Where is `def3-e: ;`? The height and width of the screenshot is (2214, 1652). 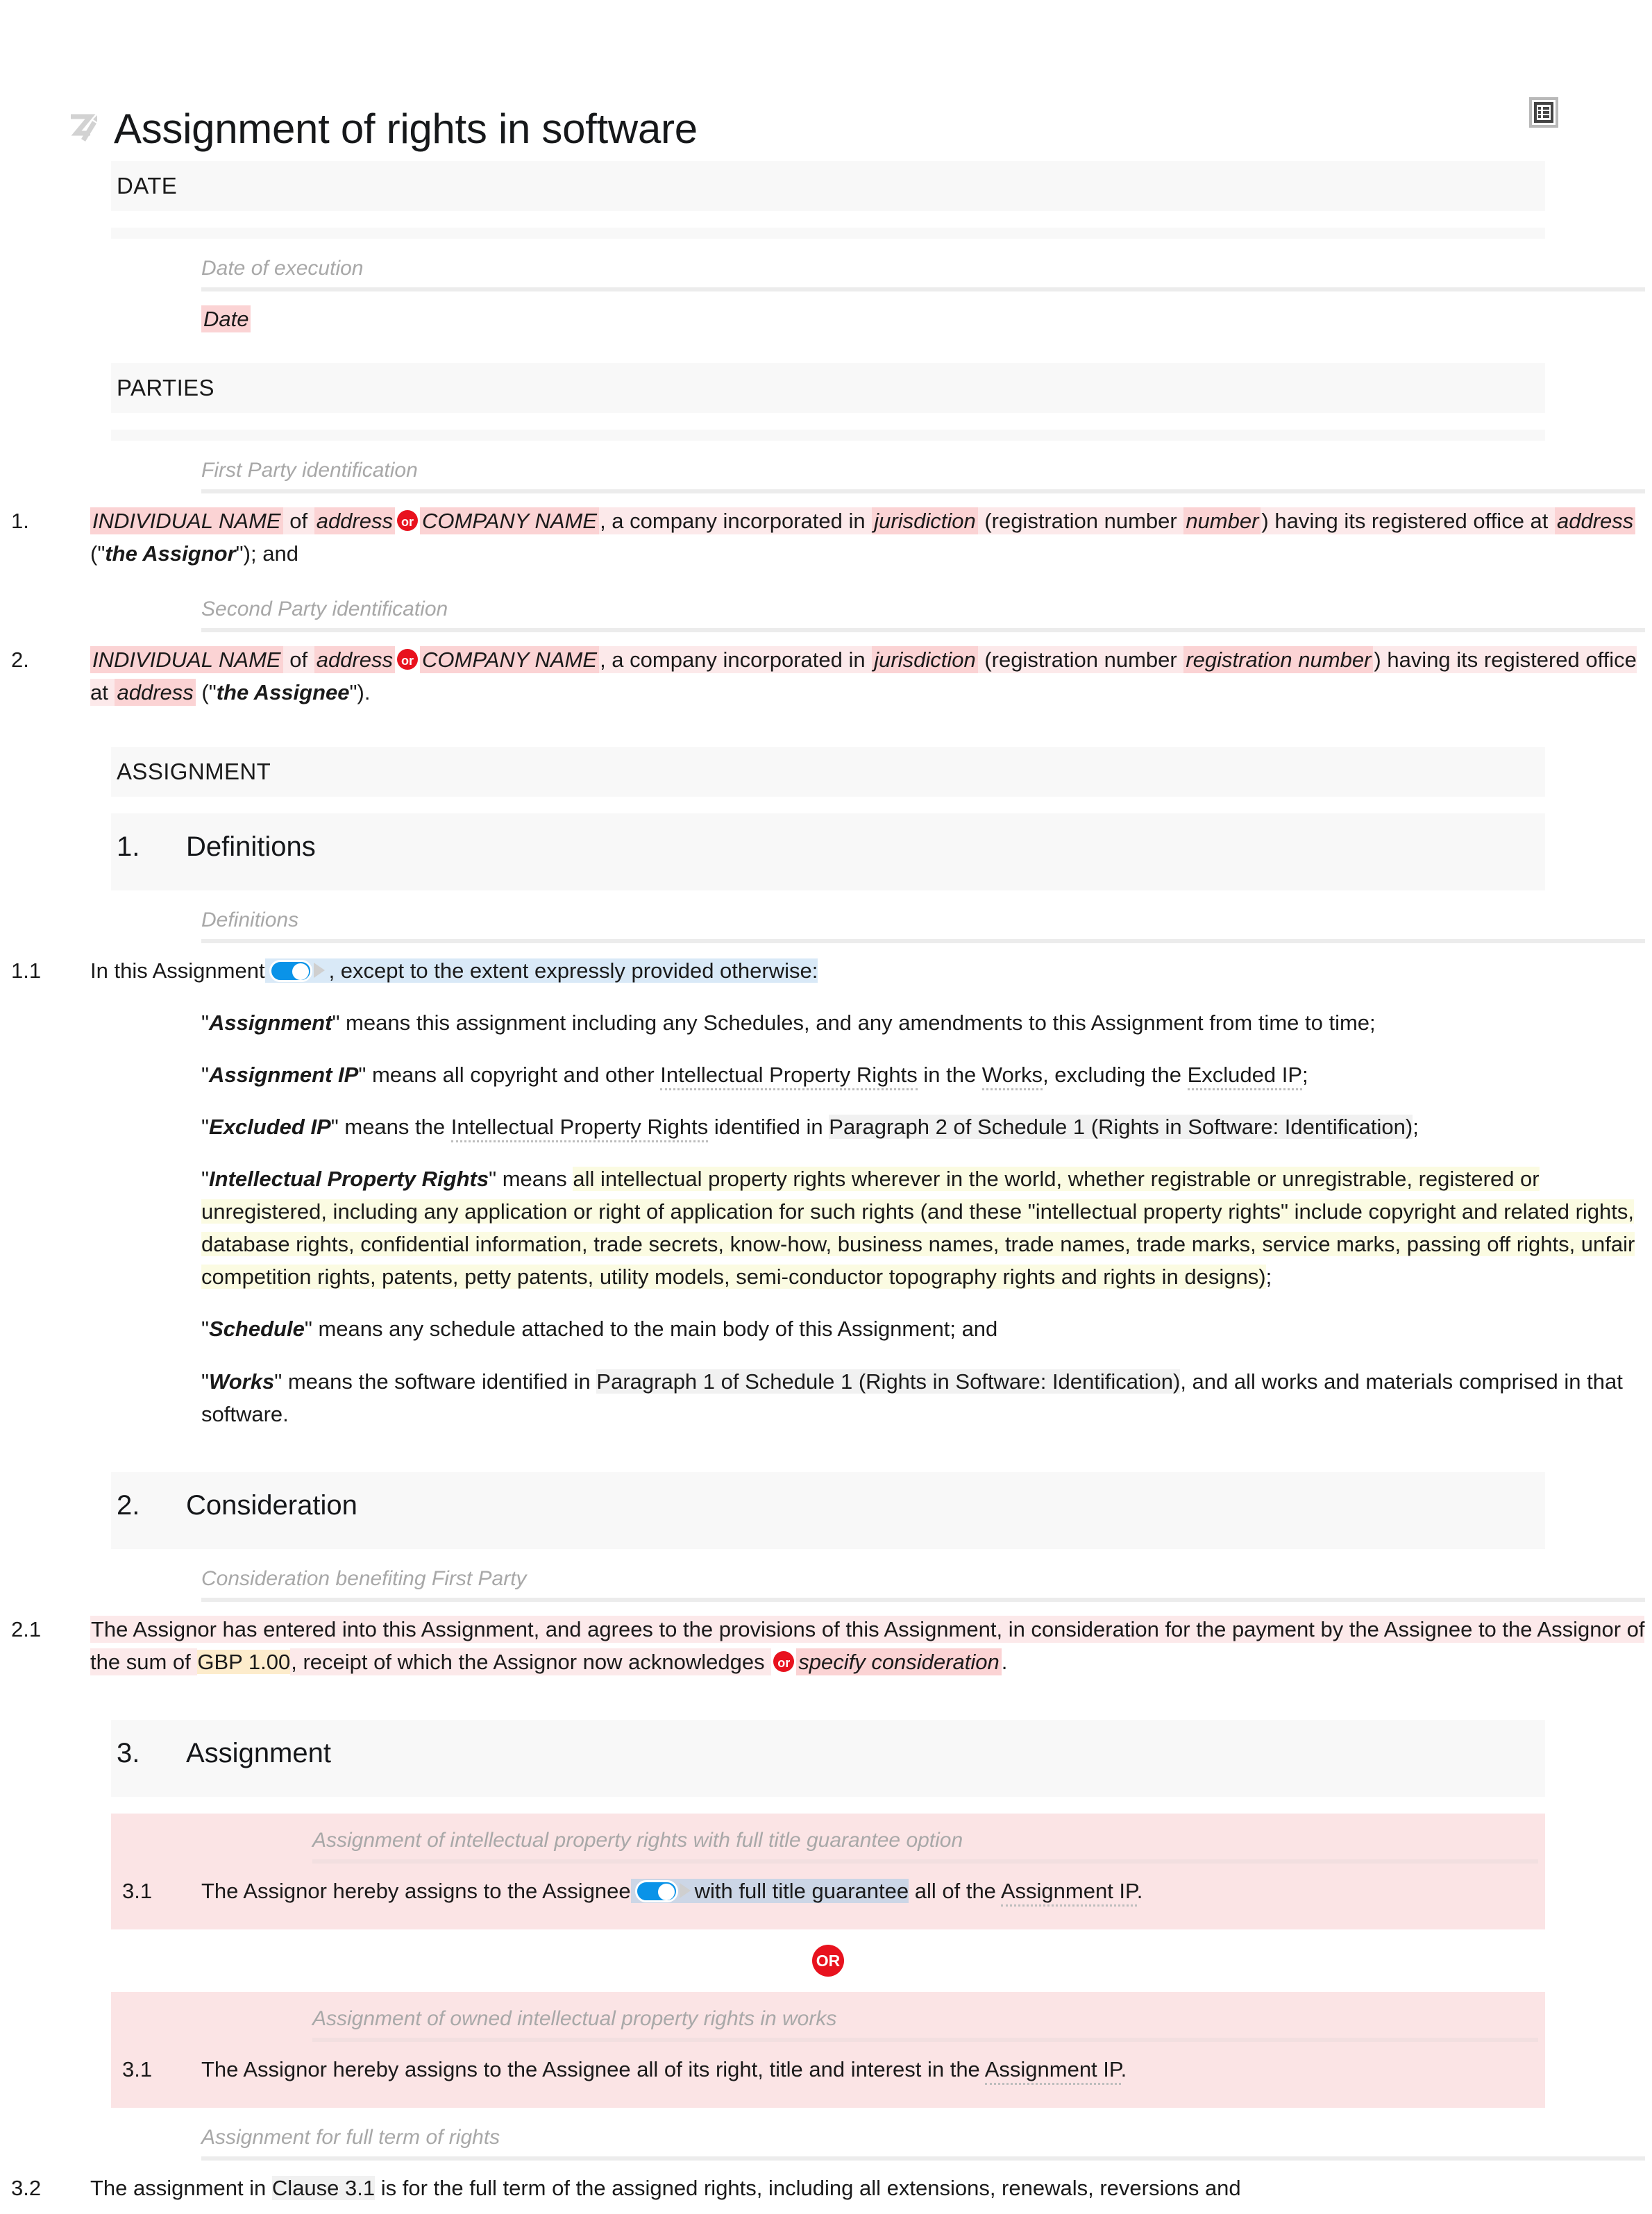 def3-e: ; is located at coordinates (1416, 1126).